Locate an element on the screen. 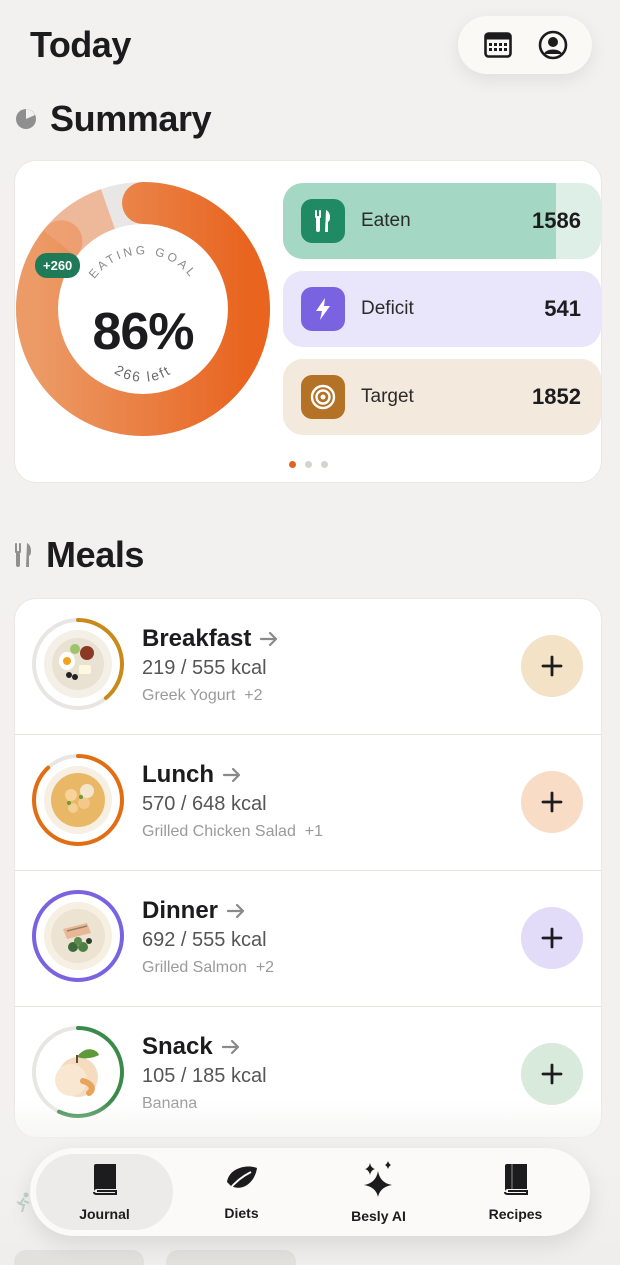 This screenshot has width=620, height=1265. meal-name-text: Dinner is located at coordinates (180, 910).